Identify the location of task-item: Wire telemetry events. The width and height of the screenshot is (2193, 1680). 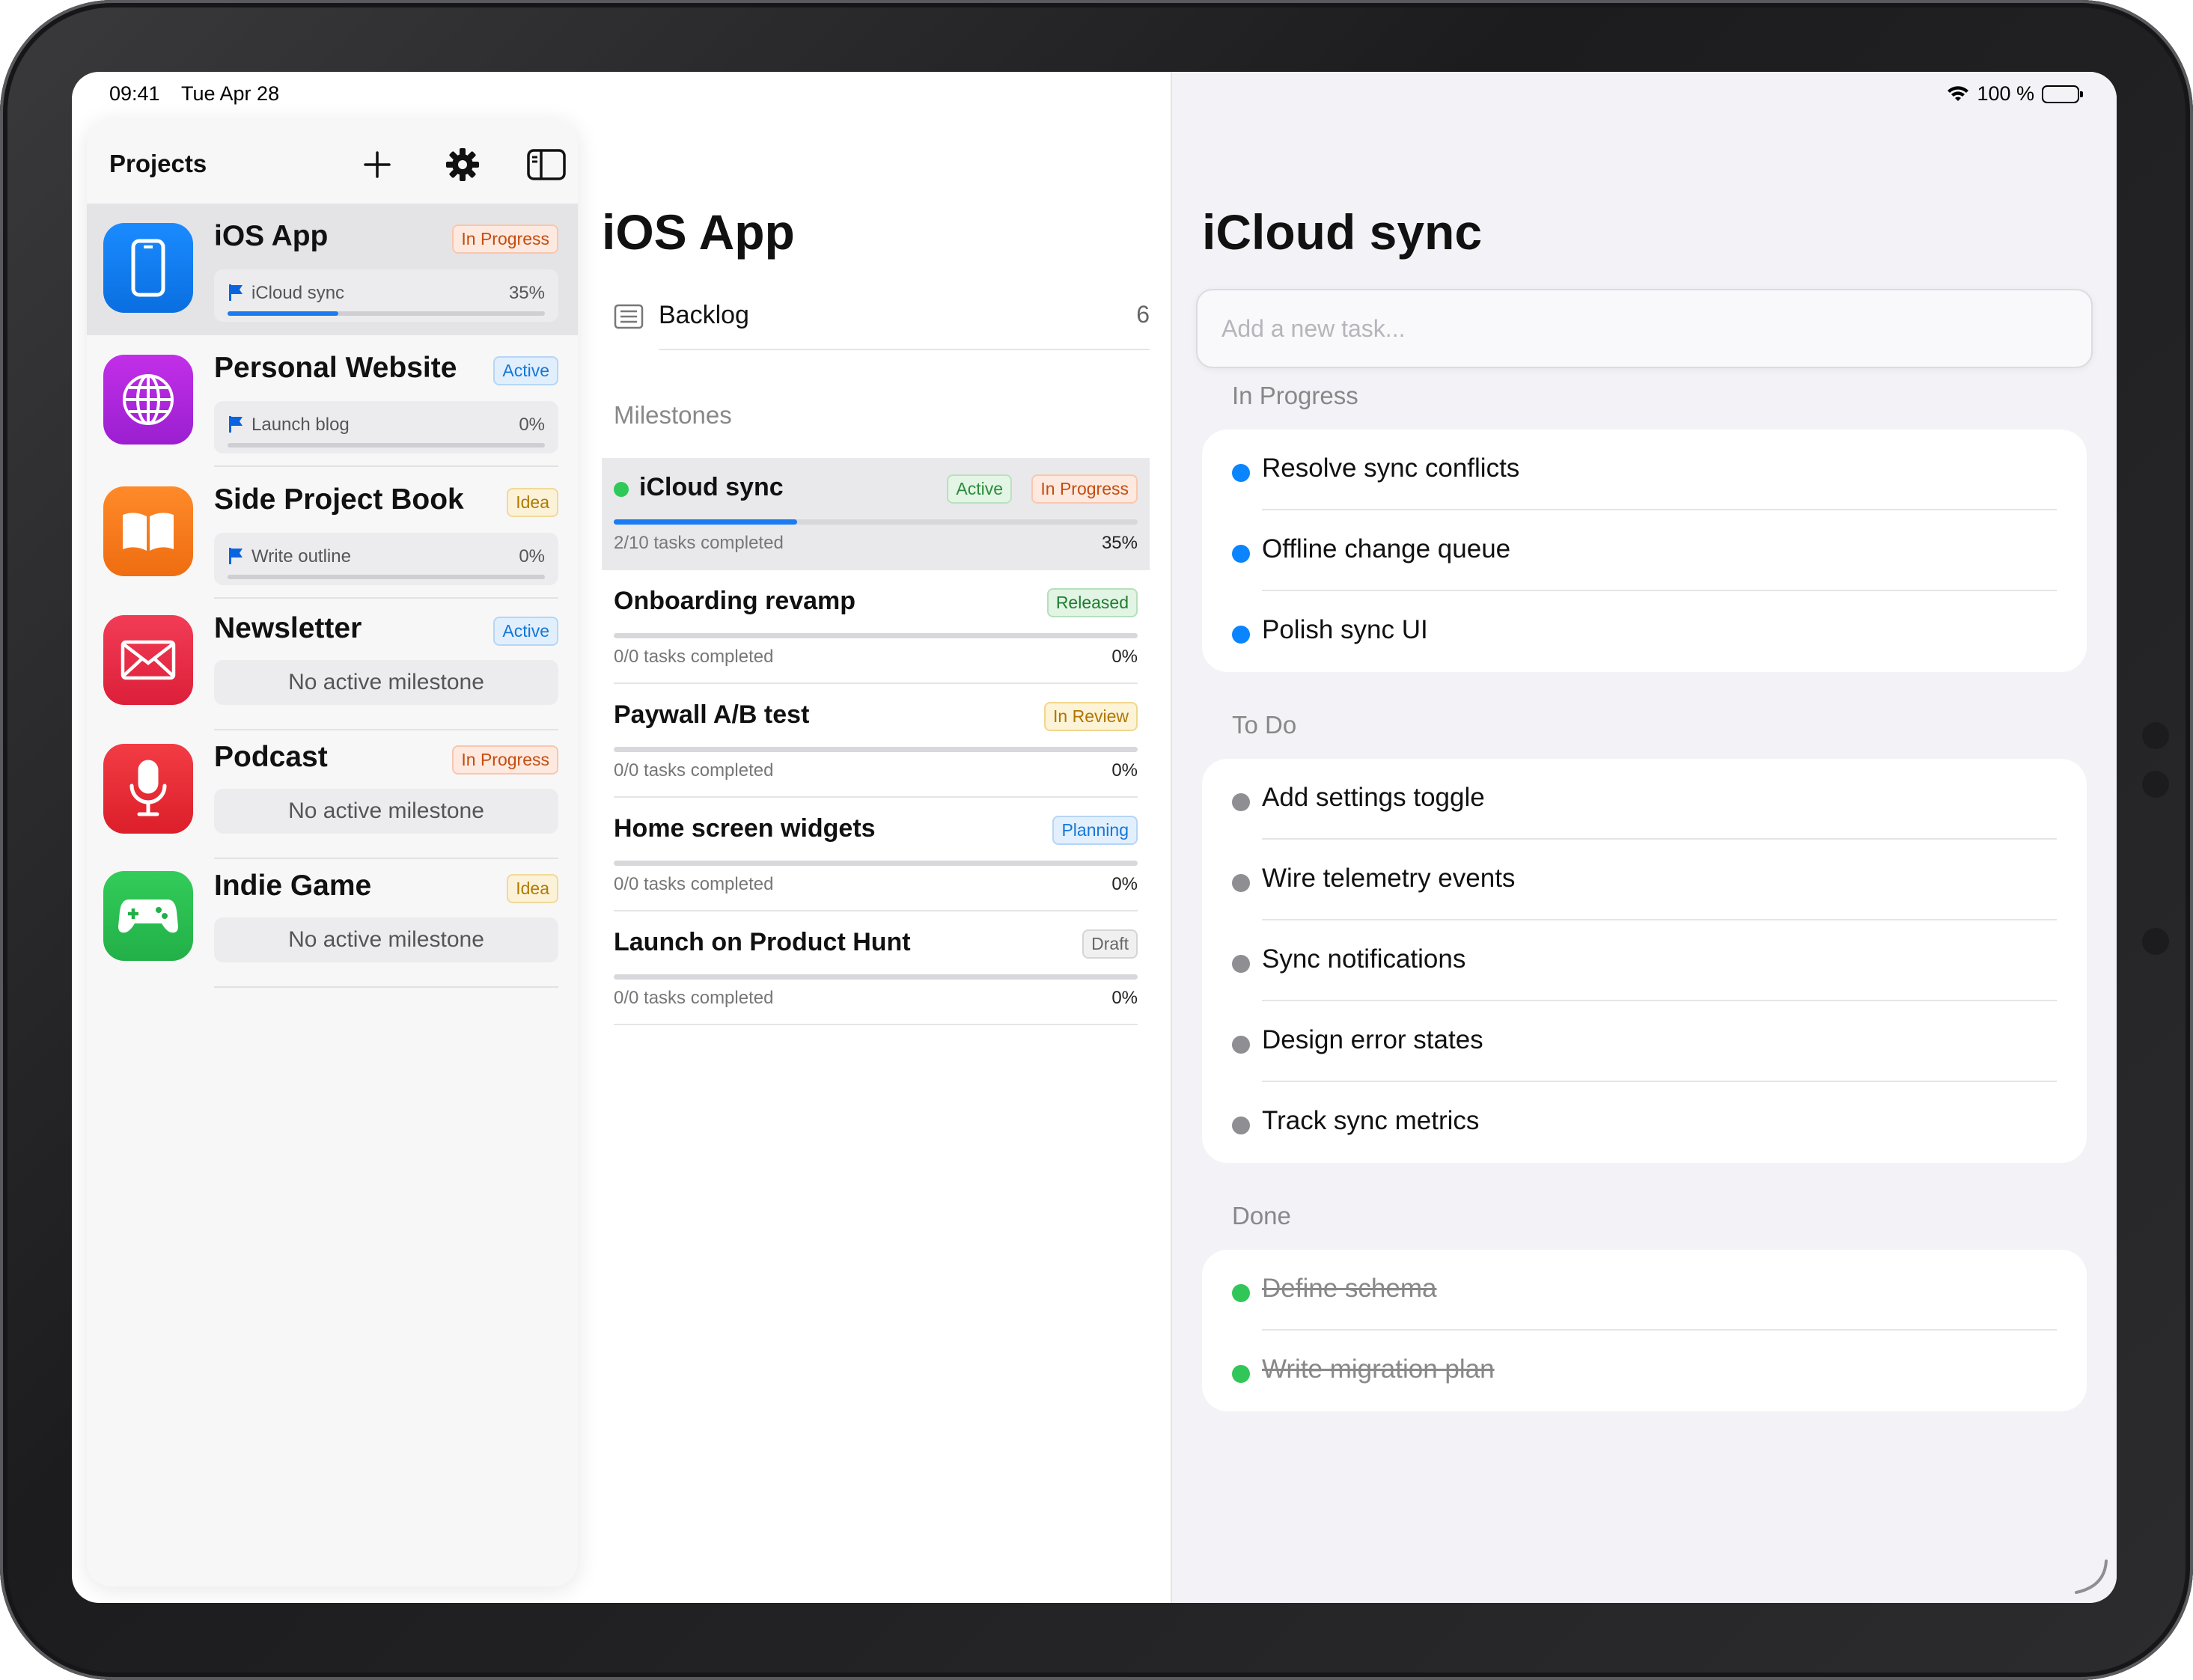
(1644, 880).